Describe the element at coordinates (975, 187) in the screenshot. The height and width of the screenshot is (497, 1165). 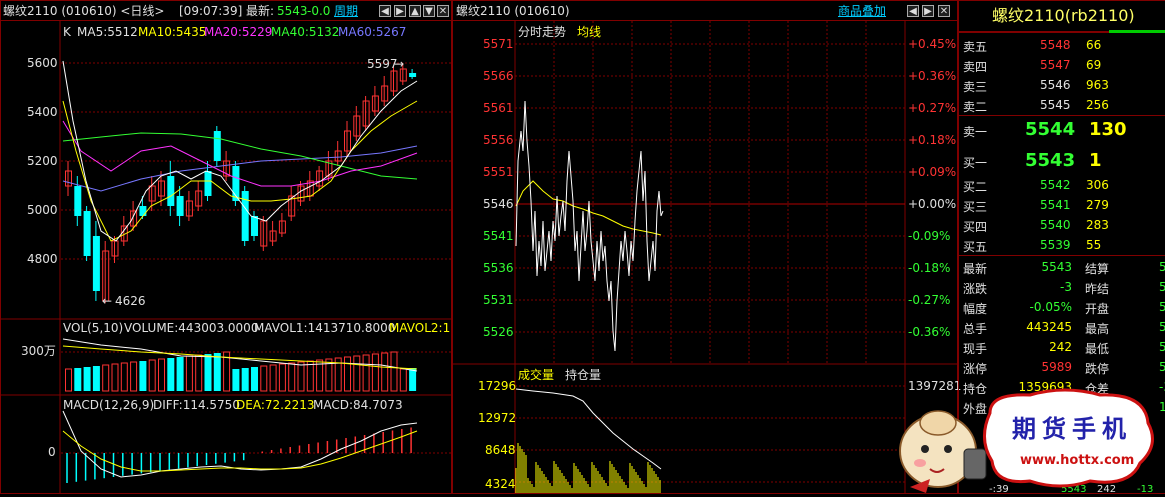
I see `ob-label: 买二` at that location.